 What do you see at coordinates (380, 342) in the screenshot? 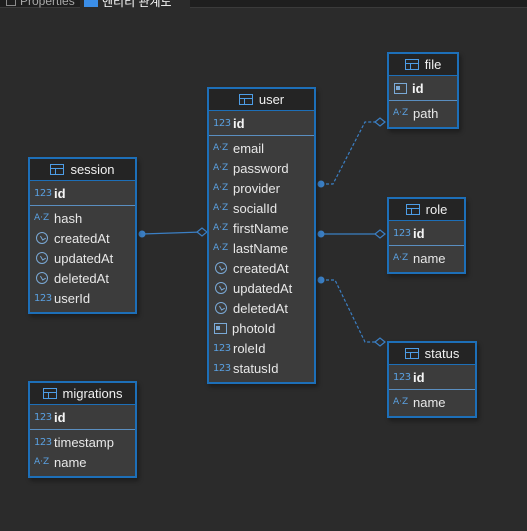
I see `link-user-status-diamond` at bounding box center [380, 342].